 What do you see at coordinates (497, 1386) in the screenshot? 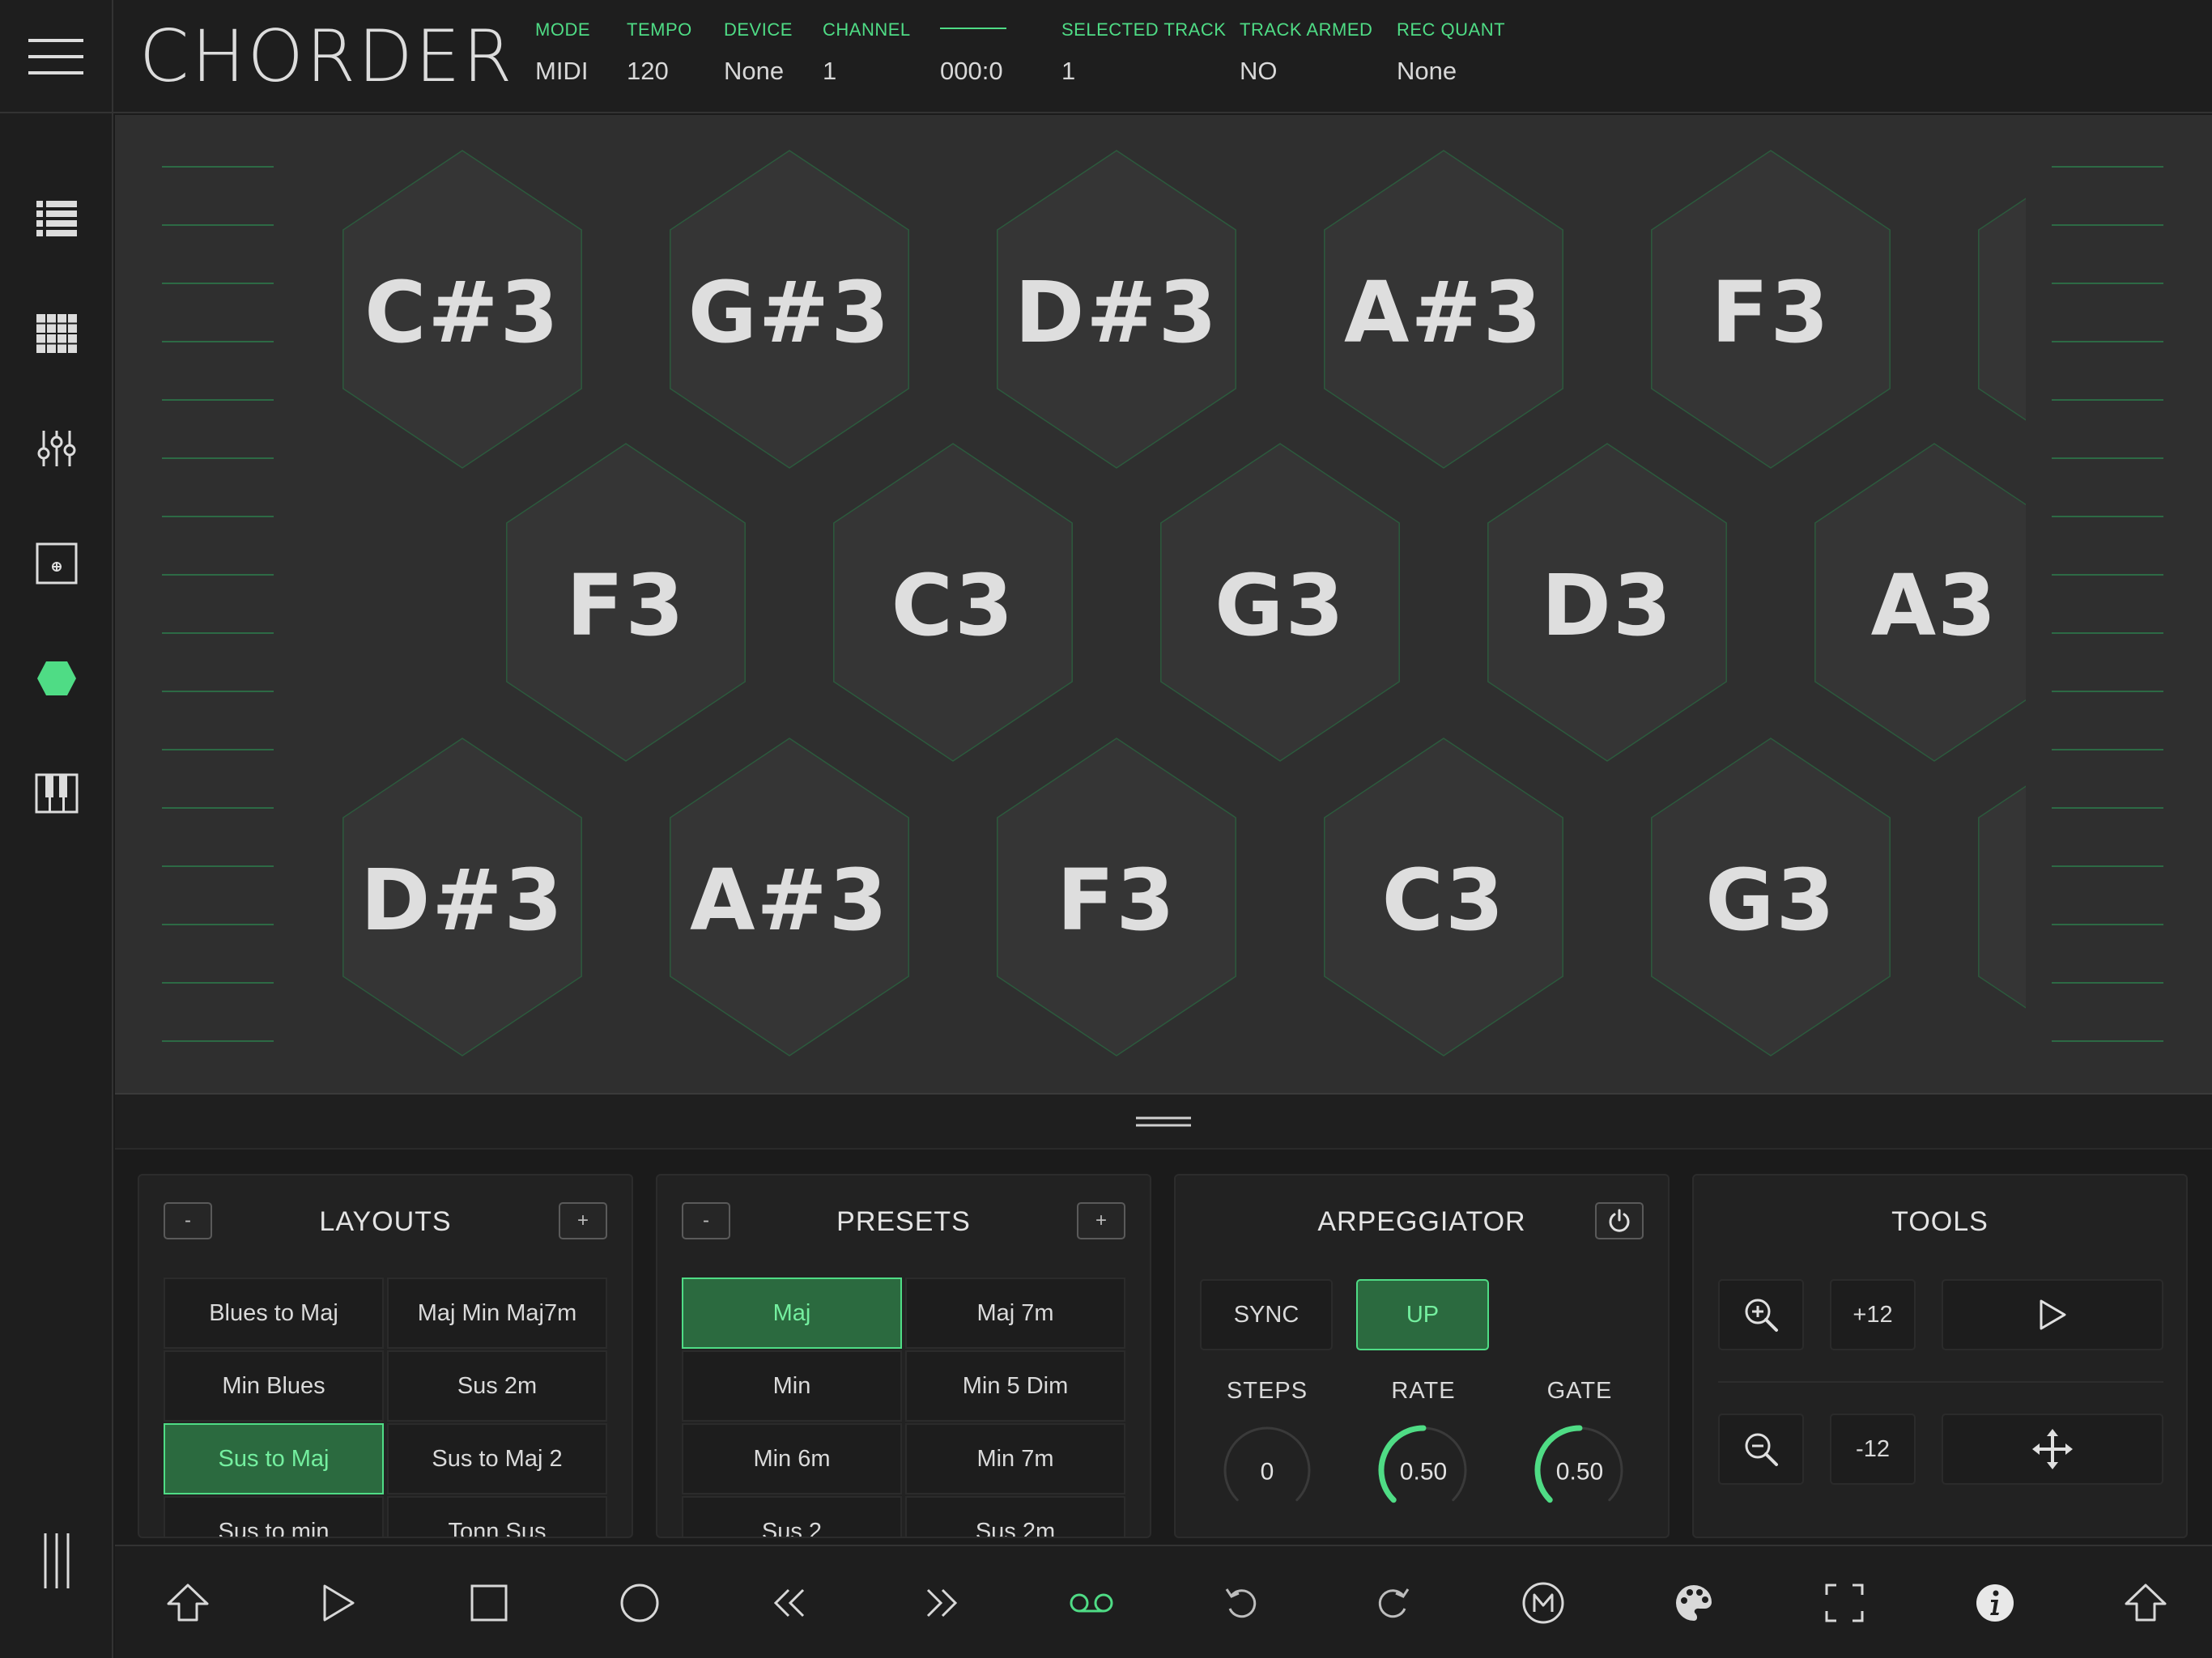
I see `layout-item: Sus 2m` at bounding box center [497, 1386].